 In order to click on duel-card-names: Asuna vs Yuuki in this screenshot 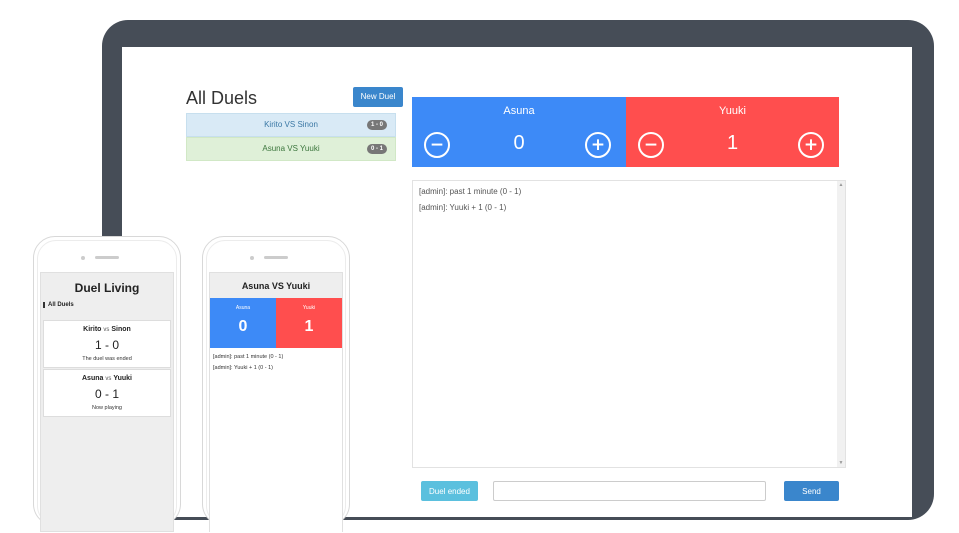, I will do `click(107, 378)`.